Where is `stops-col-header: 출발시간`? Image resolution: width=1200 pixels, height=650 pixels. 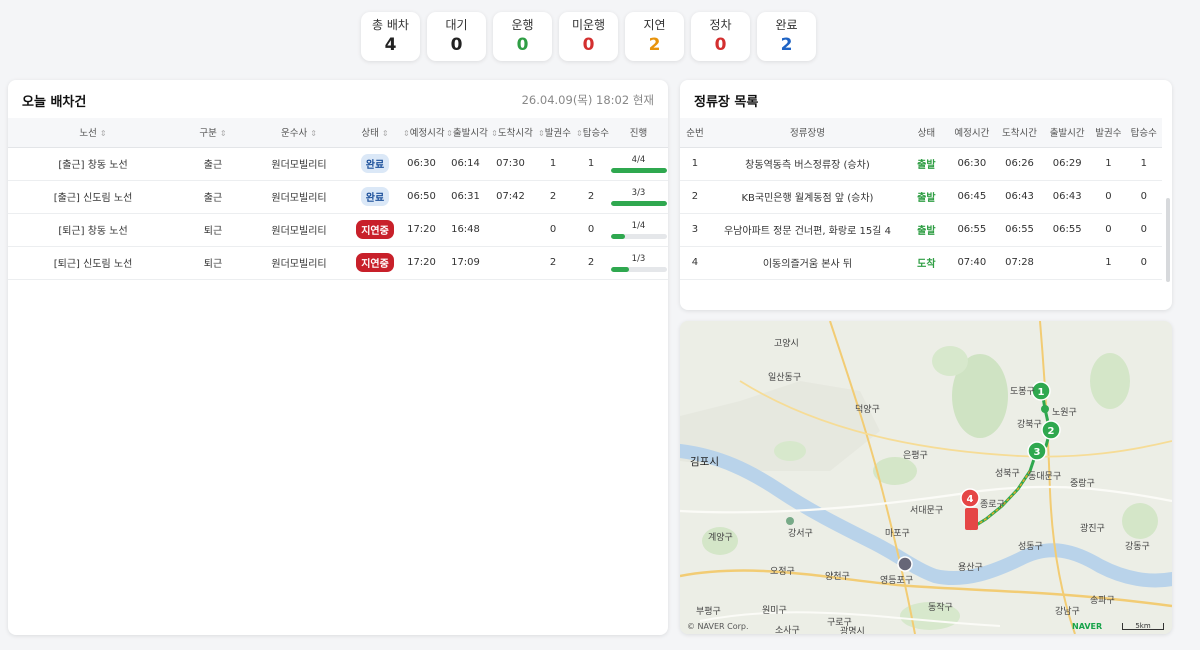
stops-col-header: 출발시간 is located at coordinates (1067, 133).